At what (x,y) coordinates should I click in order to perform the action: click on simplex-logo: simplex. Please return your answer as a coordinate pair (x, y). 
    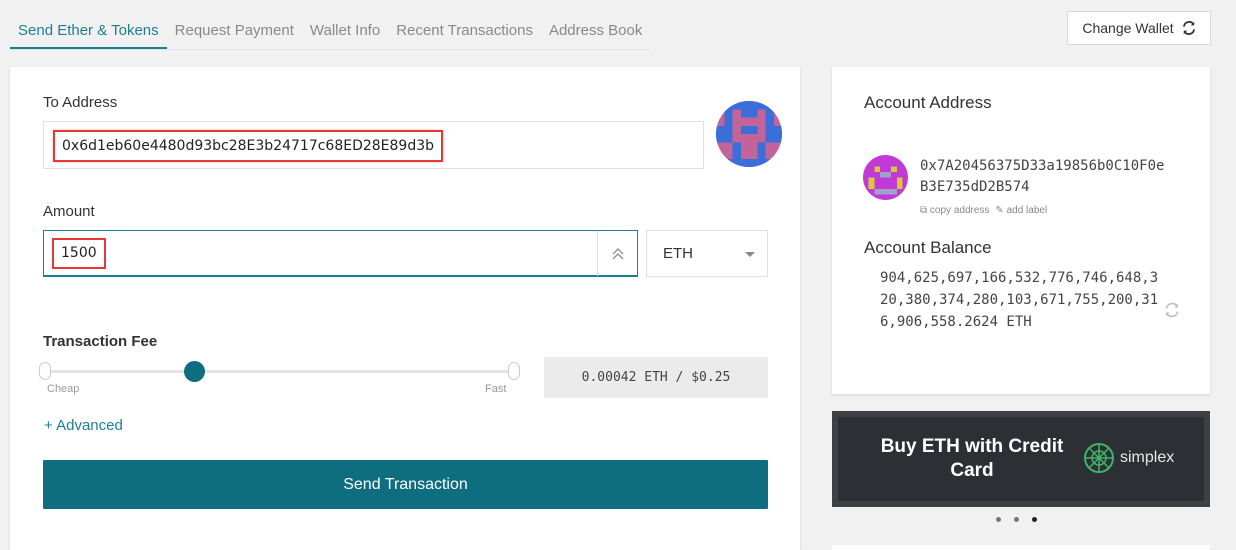
    Looking at the image, I should click on (1128, 458).